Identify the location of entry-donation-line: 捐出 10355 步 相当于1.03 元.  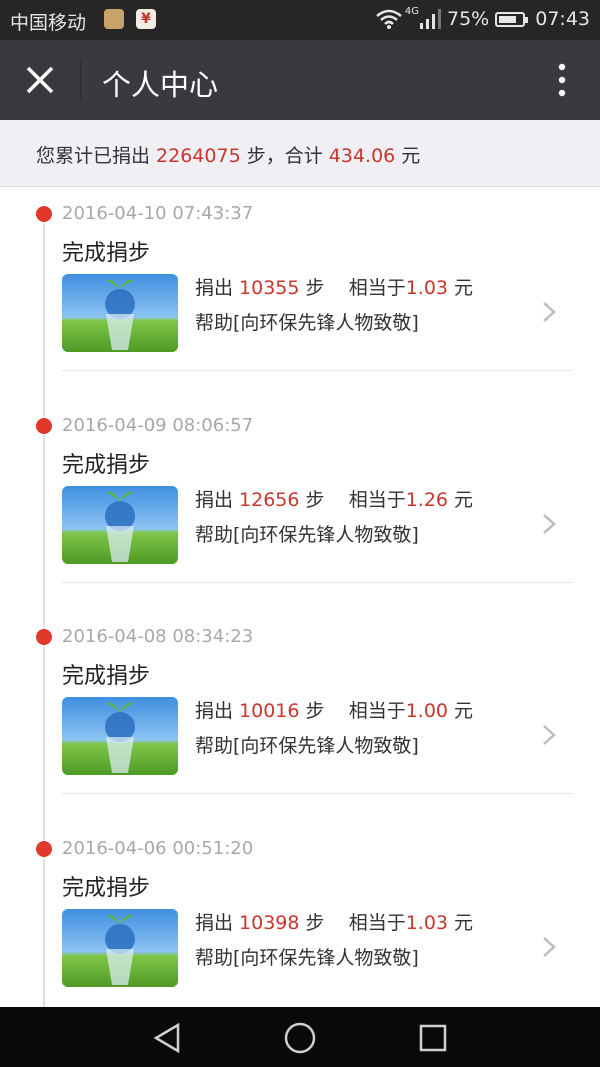
(334, 286).